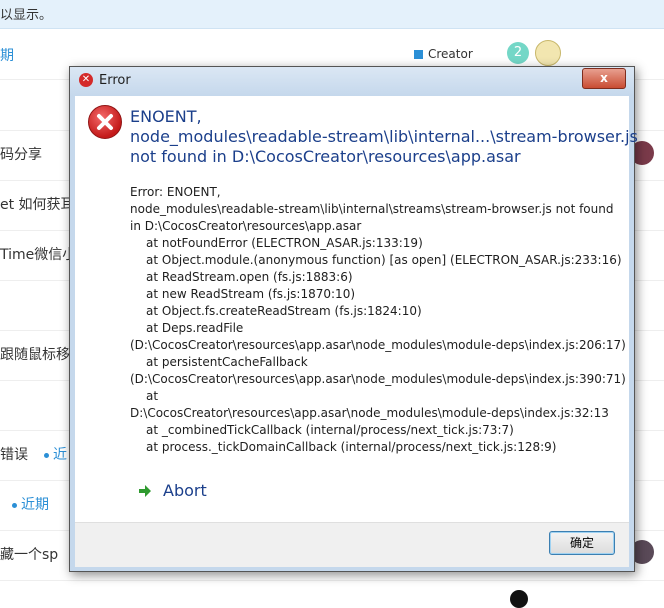 This screenshot has height=608, width=664. What do you see at coordinates (21, 154) in the screenshot?
I see `list-item-title: 码分享` at bounding box center [21, 154].